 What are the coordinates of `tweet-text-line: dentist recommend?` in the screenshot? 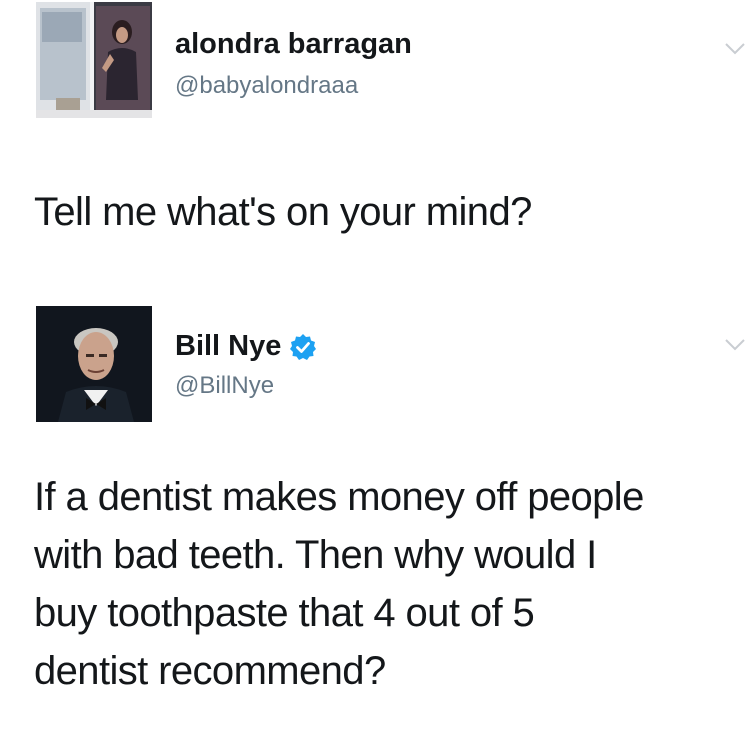 It's located at (210, 671).